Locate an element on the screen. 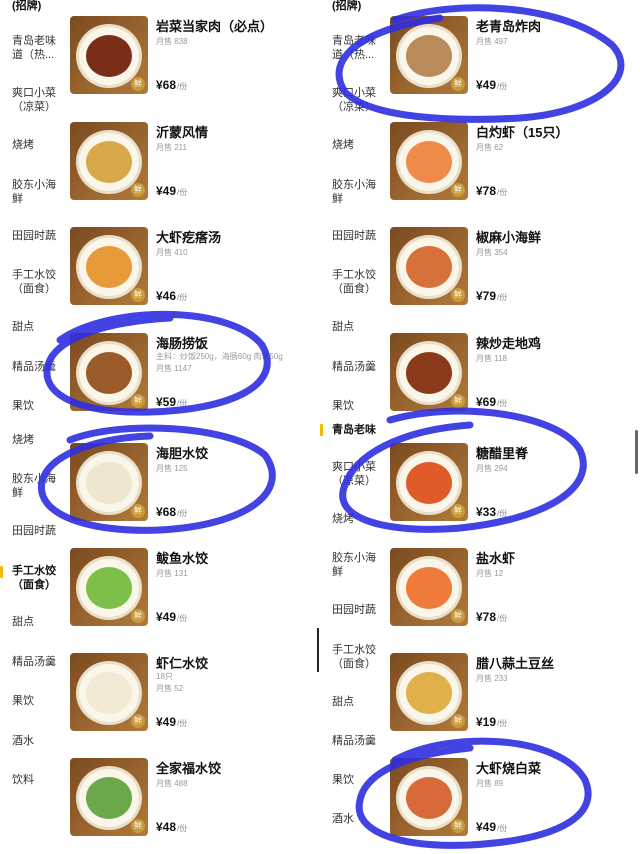 The width and height of the screenshot is (640, 854). dish-card: 鲜 白灼虾（15只） 月售 62 ¥78/份 is located at coordinates (510, 174).